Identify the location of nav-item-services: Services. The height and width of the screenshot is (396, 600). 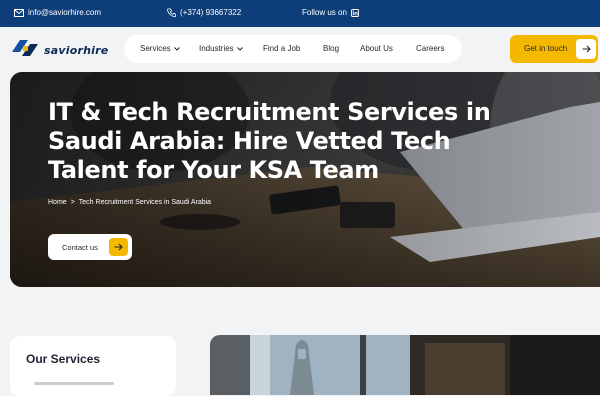
(160, 48).